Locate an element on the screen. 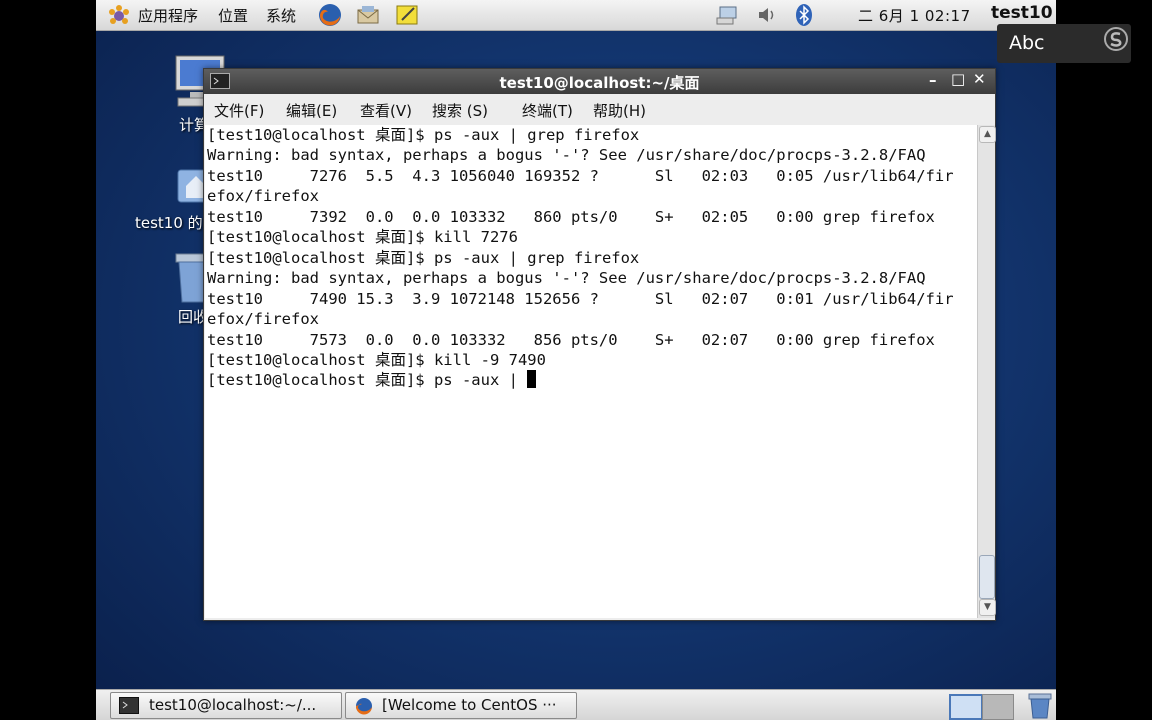 This screenshot has height=720, width=1152. gnome-foot-icon is located at coordinates (119, 15).